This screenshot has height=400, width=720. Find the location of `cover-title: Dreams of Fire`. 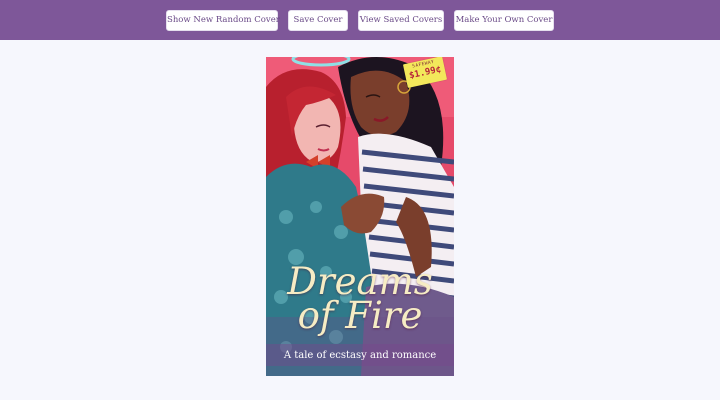

cover-title: Dreams of Fire is located at coordinates (360, 298).